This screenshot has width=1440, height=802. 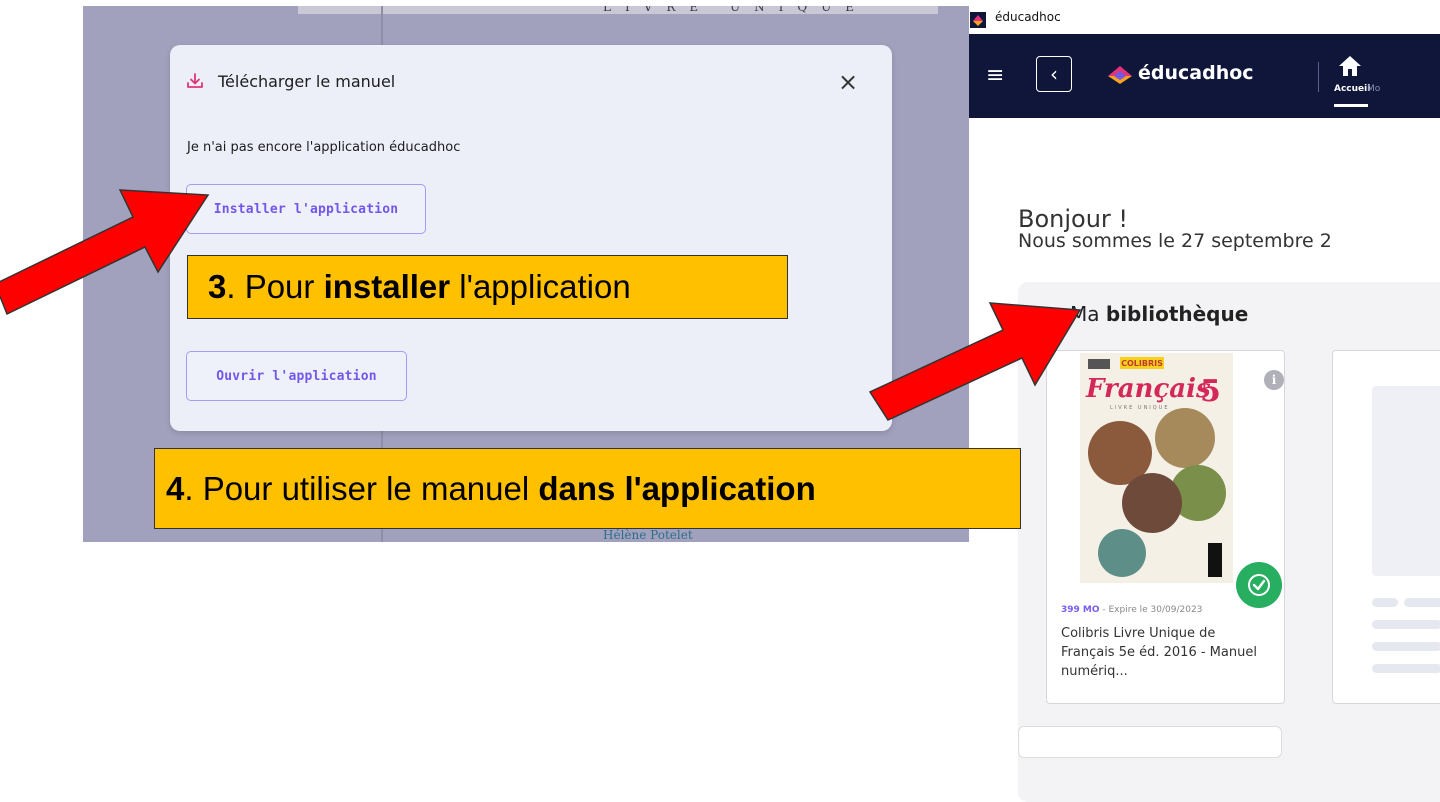 What do you see at coordinates (1150, 742) in the screenshot?
I see `next-card` at bounding box center [1150, 742].